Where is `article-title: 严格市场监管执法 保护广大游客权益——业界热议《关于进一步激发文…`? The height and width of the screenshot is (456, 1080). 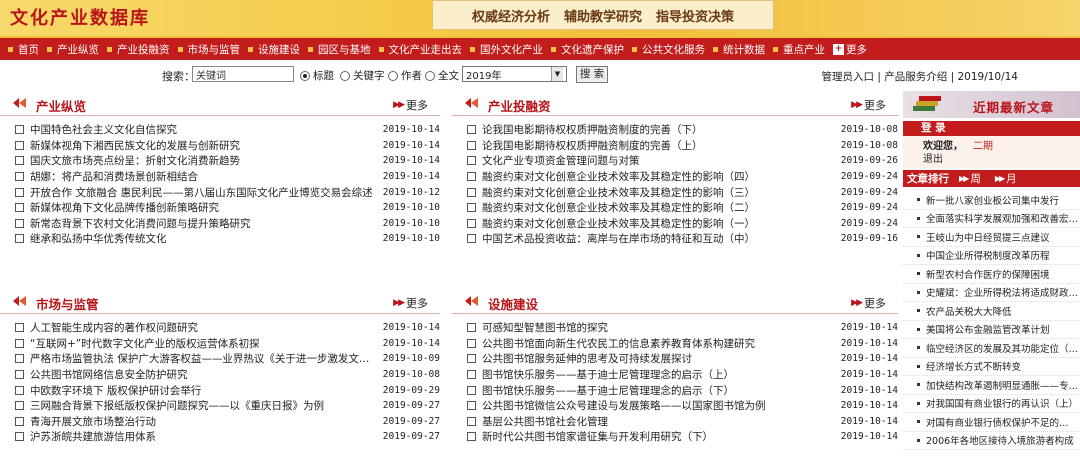 article-title: 严格市场监管执法 保护广大游客权益——业界热议《关于进一步激发文… is located at coordinates (199, 358).